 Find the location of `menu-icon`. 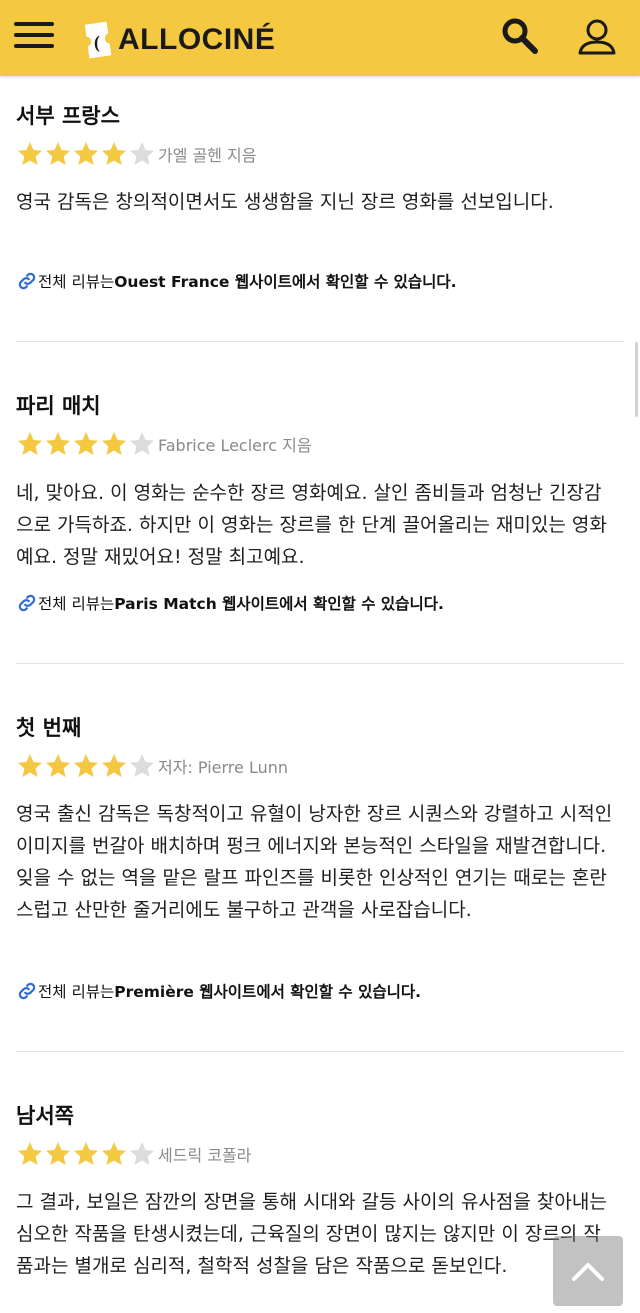

menu-icon is located at coordinates (34, 37).